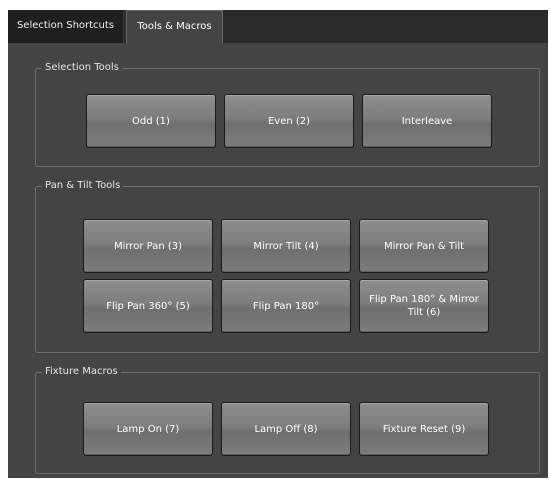 This screenshot has width=551, height=481. I want to click on selection-tools-title: Selection Tools, so click(82, 68).